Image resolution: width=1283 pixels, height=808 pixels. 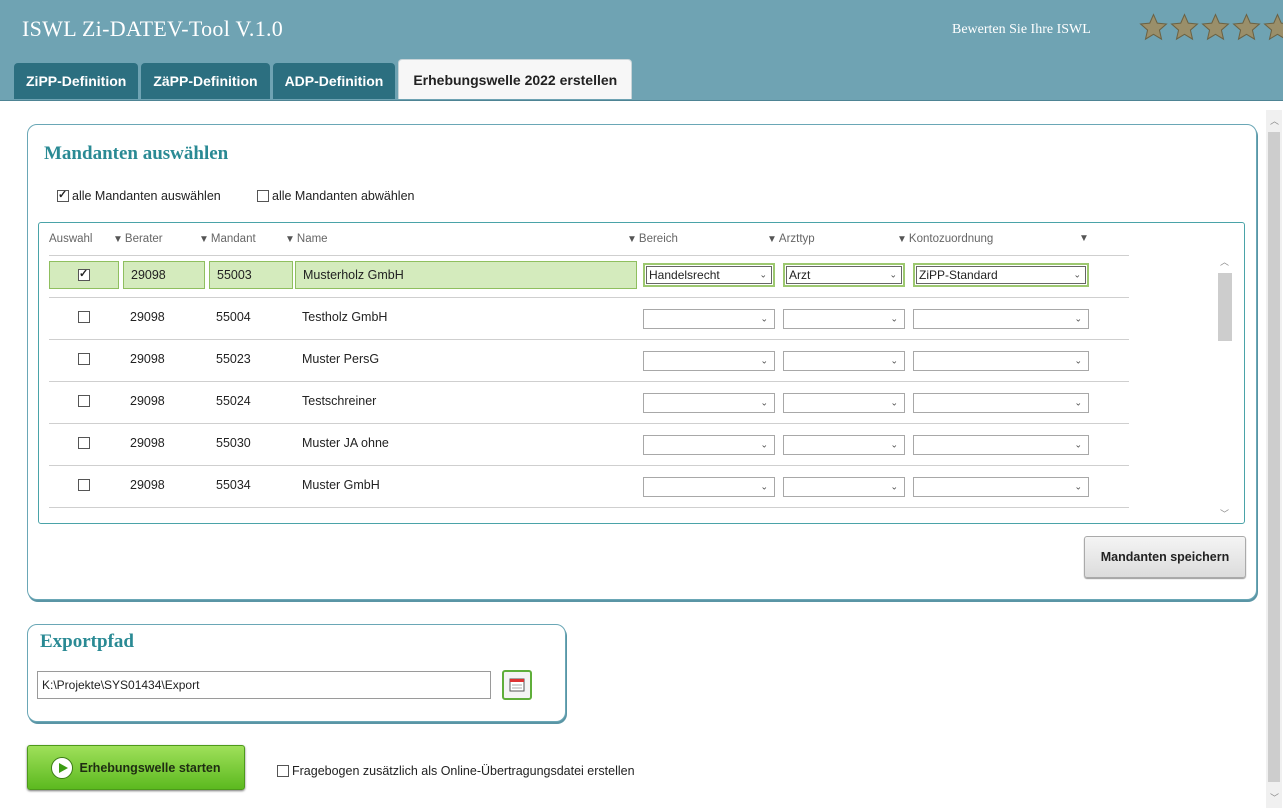 What do you see at coordinates (589, 486) in the screenshot?
I see `table-row: 29098 55034 Muster GmbH ⌄ ⌄ ⌄` at bounding box center [589, 486].